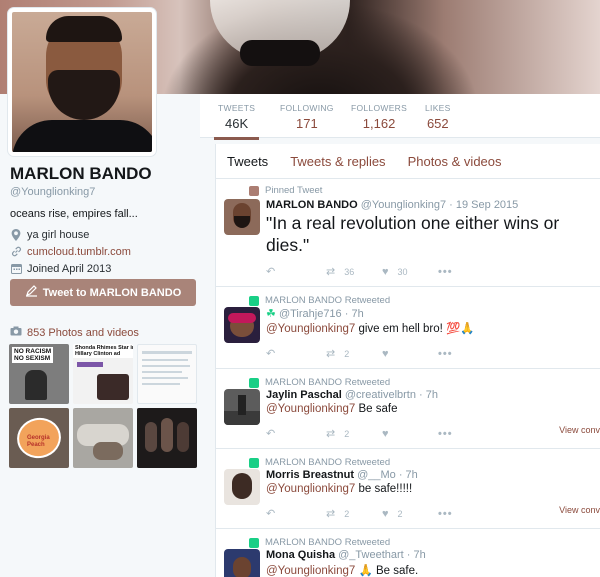 The width and height of the screenshot is (600, 577). Describe the element at coordinates (337, 161) in the screenshot. I see `tab-tweets-replies: Tweets & replies` at that location.